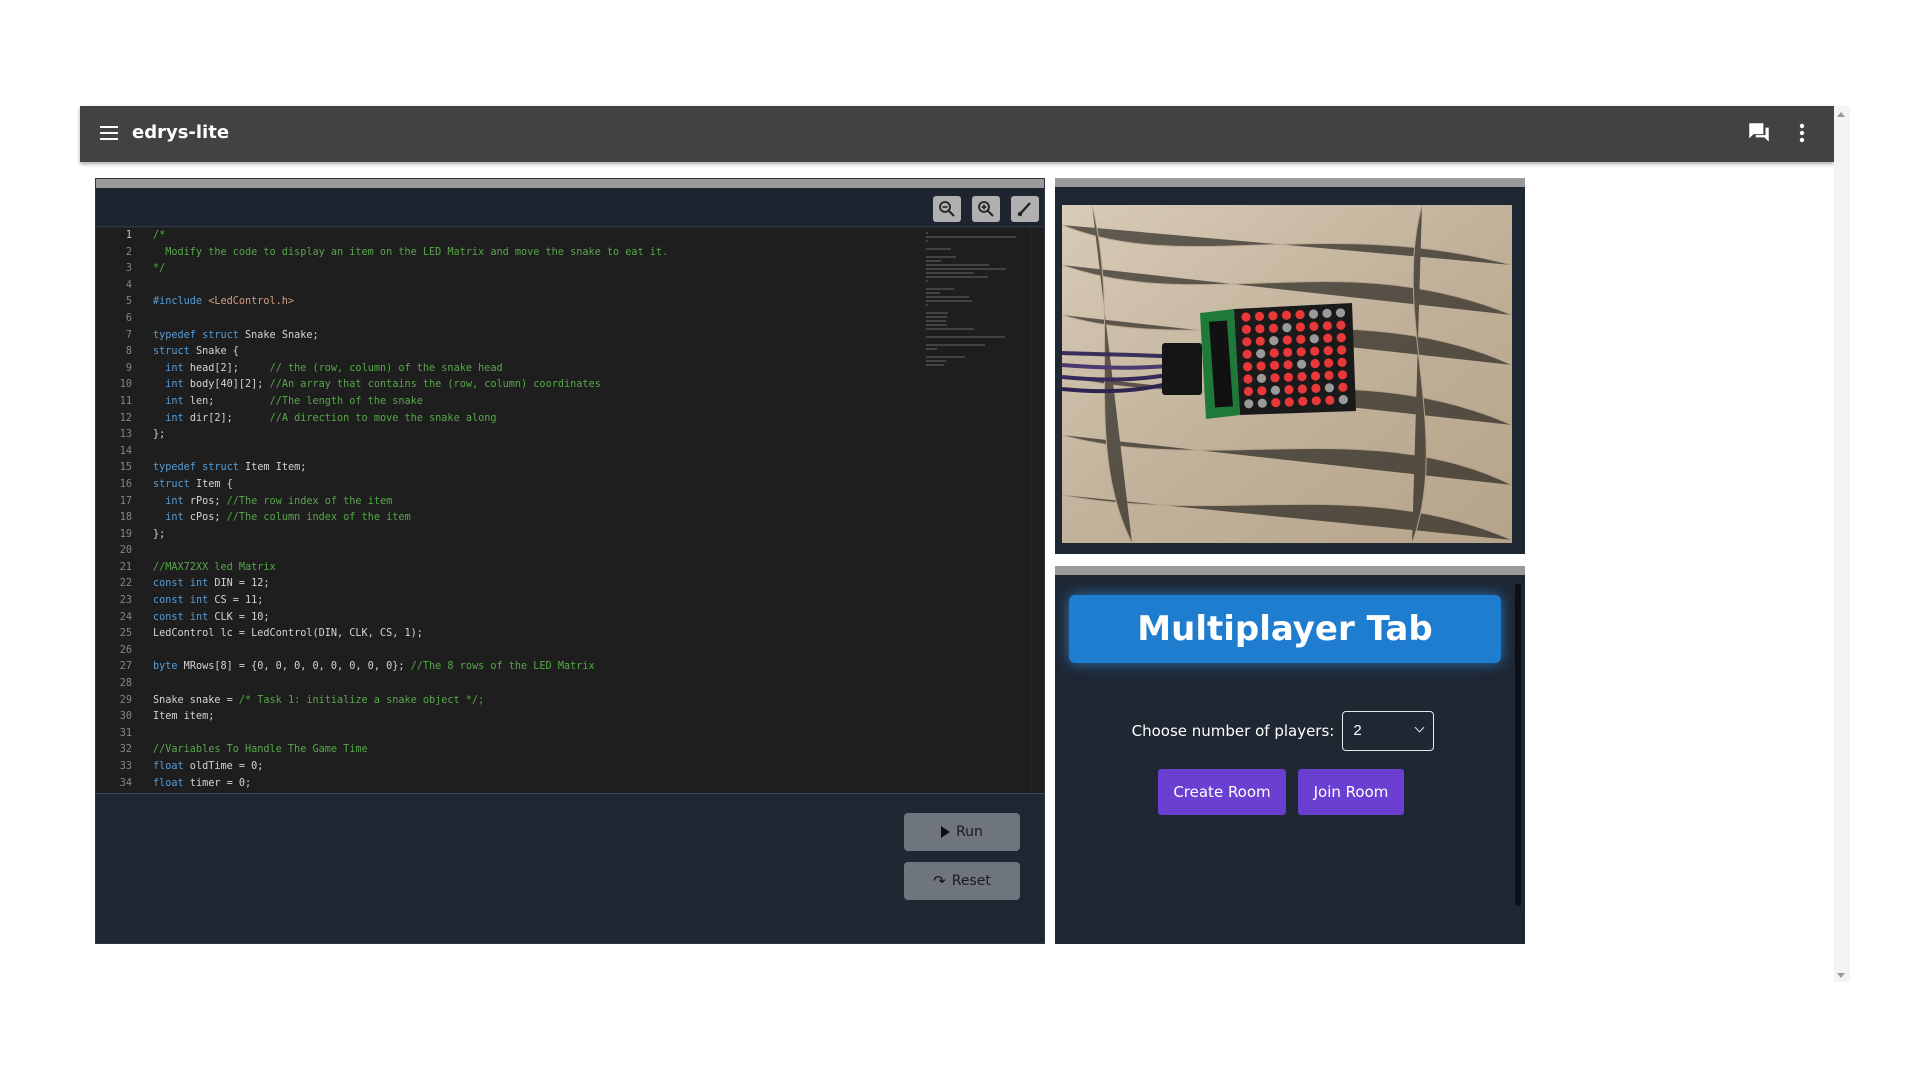 The width and height of the screenshot is (1920, 1080). What do you see at coordinates (1841, 975) in the screenshot?
I see `scroll-down-icon` at bounding box center [1841, 975].